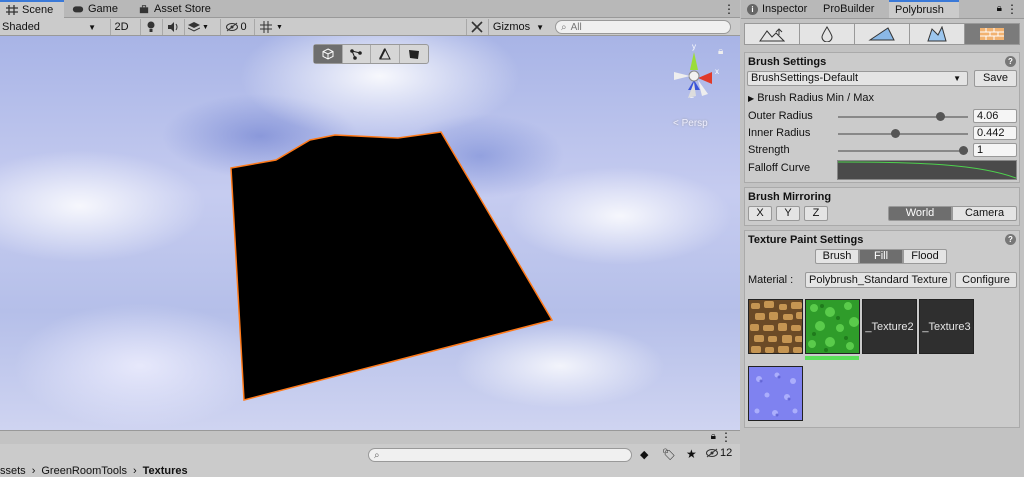  Describe the element at coordinates (995, 133) in the screenshot. I see `inner-radius-field: 0.442` at that location.